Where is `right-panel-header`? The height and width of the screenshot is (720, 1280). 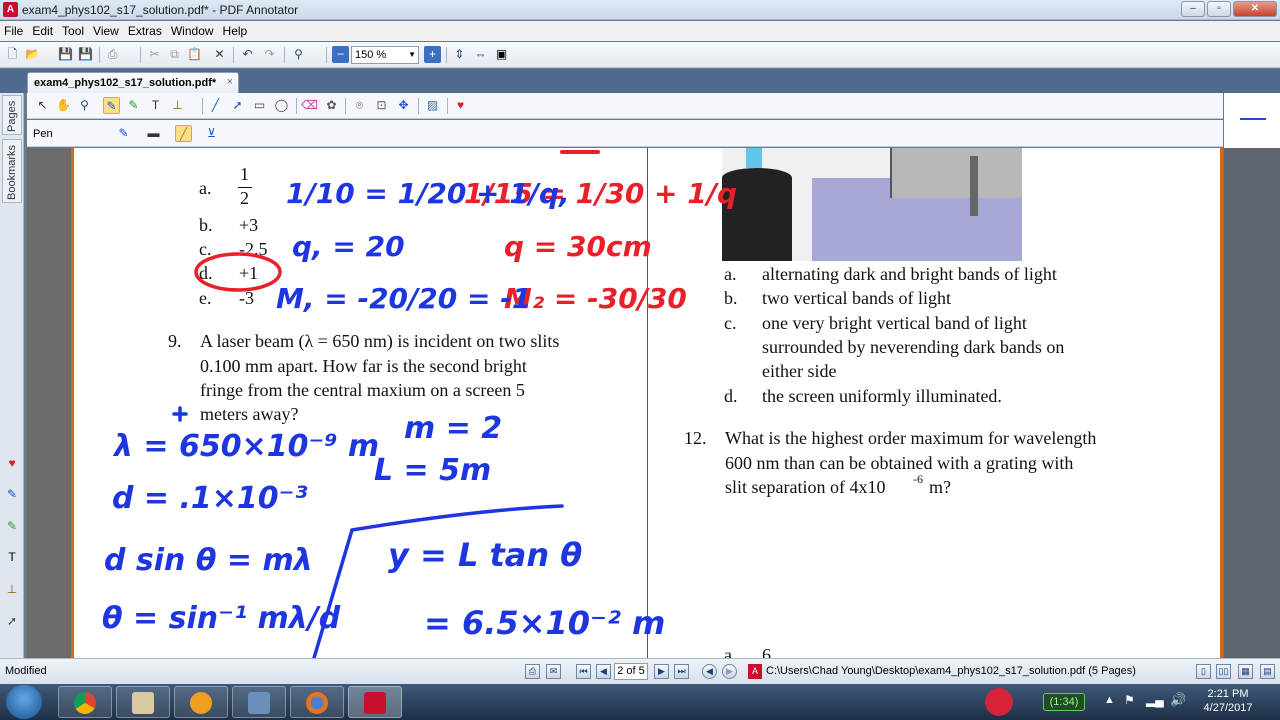 right-panel-header is located at coordinates (1252, 120).